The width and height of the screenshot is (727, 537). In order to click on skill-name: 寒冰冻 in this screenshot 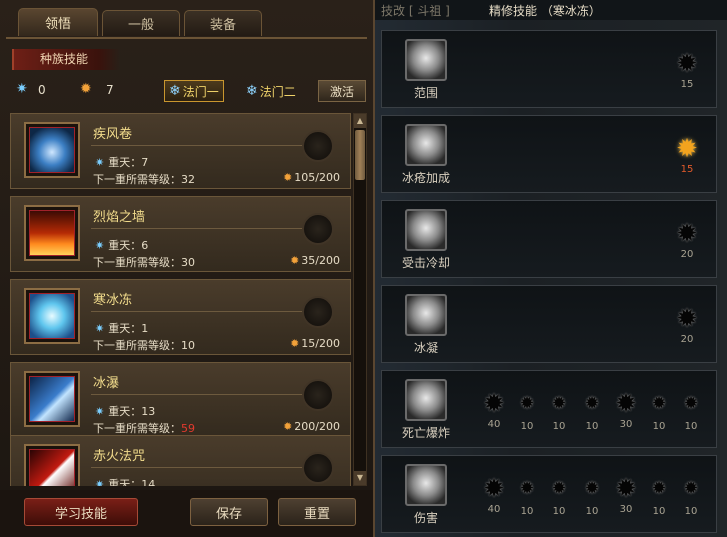, I will do `click(113, 300)`.